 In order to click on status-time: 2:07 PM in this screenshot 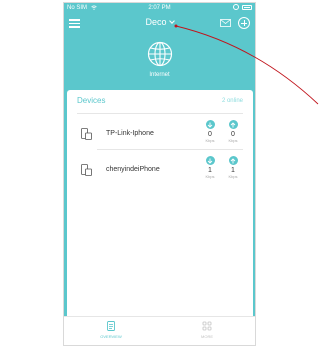, I will do `click(159, 8)`.